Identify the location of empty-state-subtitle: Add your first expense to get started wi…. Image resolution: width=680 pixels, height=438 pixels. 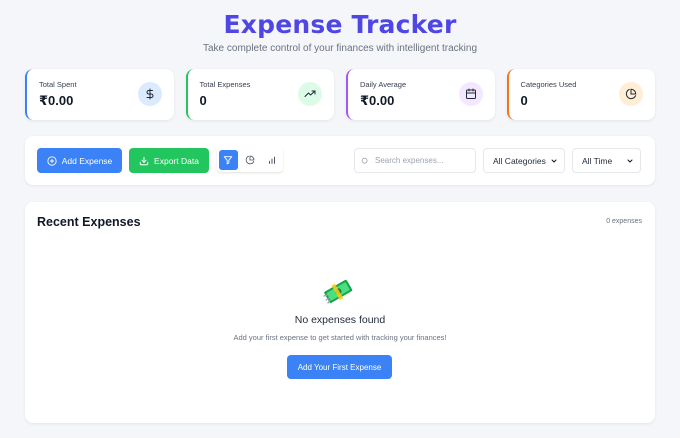
(340, 337).